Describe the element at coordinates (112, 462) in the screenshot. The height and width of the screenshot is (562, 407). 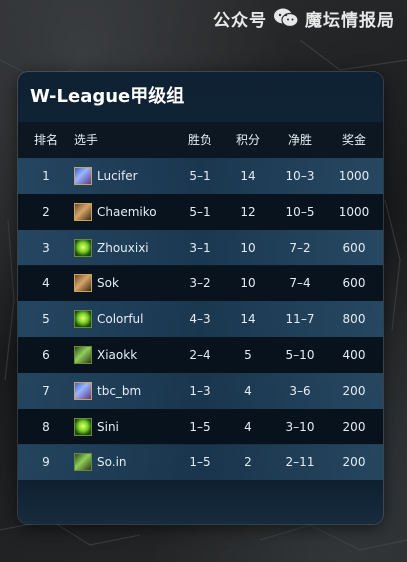
I see `player-name: So.in` at that location.